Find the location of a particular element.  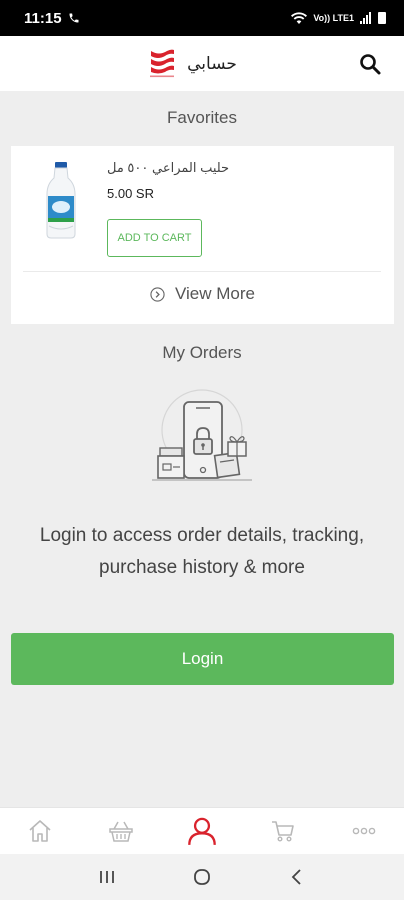

wifi-icon is located at coordinates (299, 18).